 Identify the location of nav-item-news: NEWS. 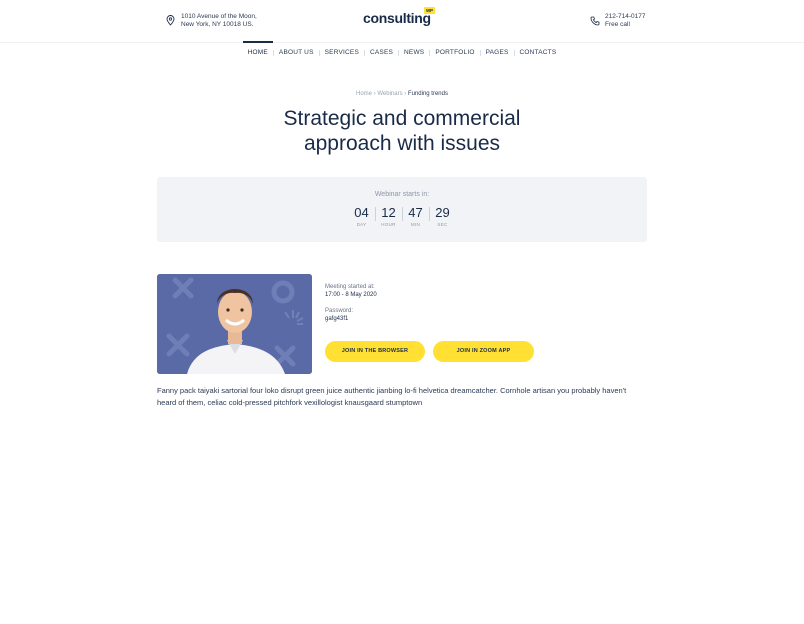
(414, 53).